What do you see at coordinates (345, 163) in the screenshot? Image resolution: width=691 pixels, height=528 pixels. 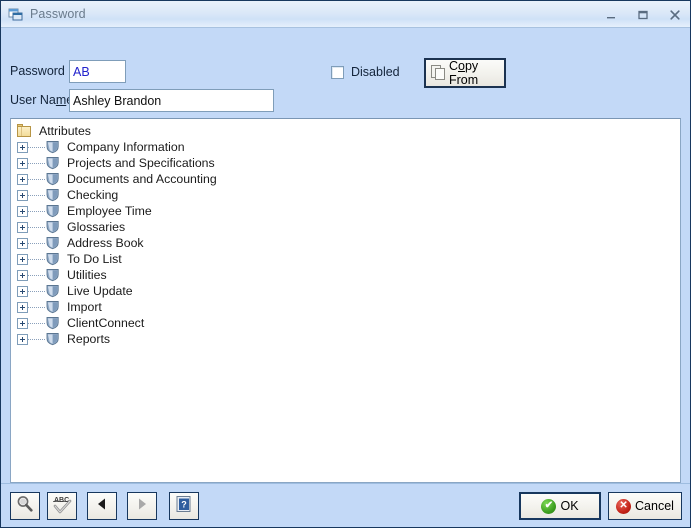 I see `tree-item: Projects and Specifications` at bounding box center [345, 163].